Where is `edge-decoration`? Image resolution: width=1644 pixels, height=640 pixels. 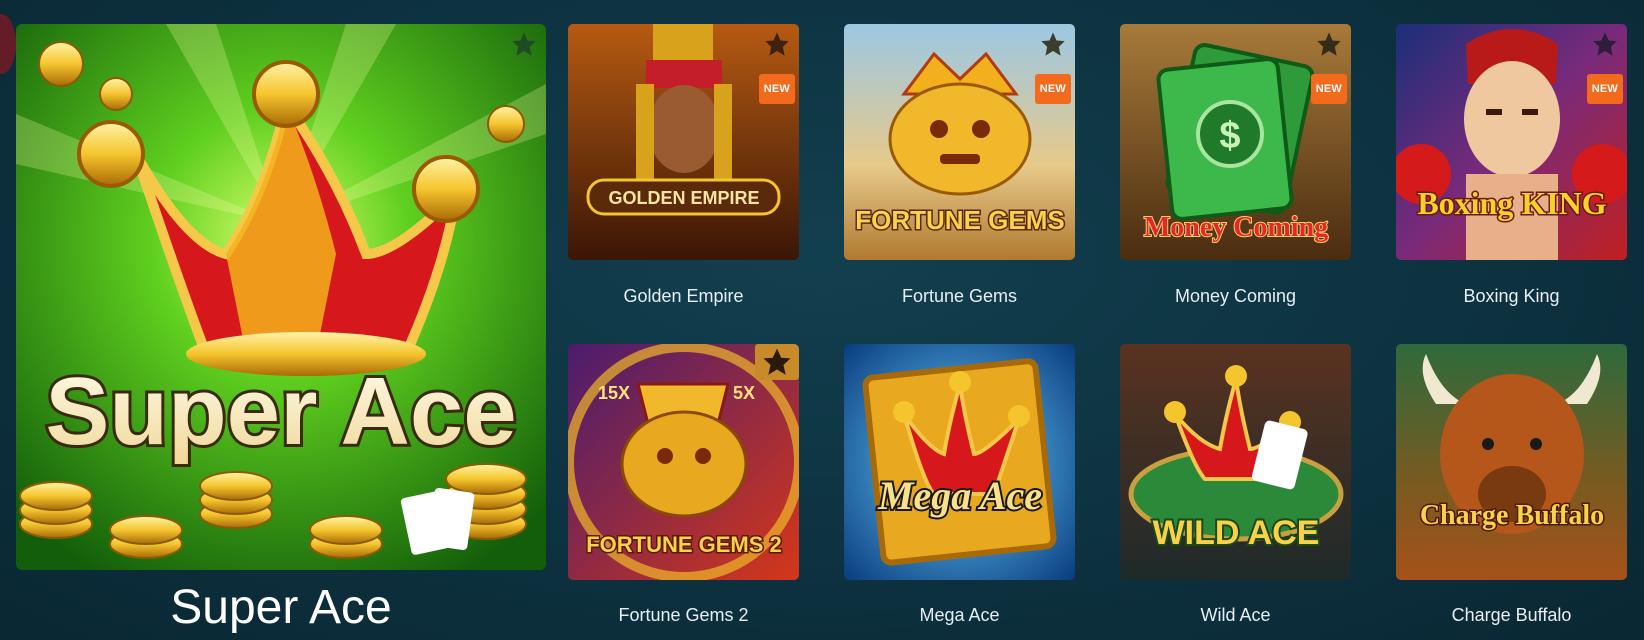 edge-decoration is located at coordinates (8, 44).